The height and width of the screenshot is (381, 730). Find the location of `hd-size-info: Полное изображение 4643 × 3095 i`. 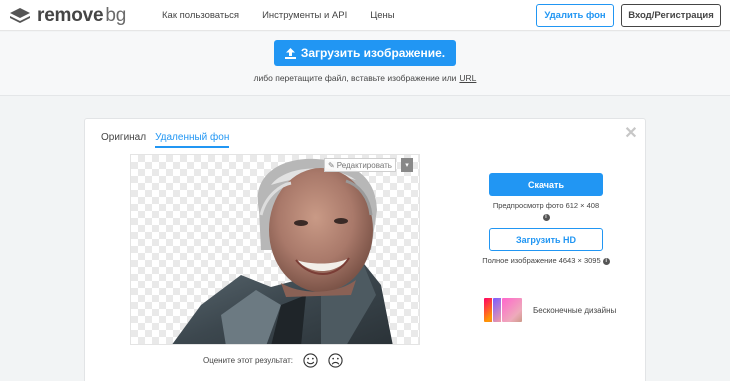

hd-size-info: Полное изображение 4643 × 3095 i is located at coordinates (546, 260).